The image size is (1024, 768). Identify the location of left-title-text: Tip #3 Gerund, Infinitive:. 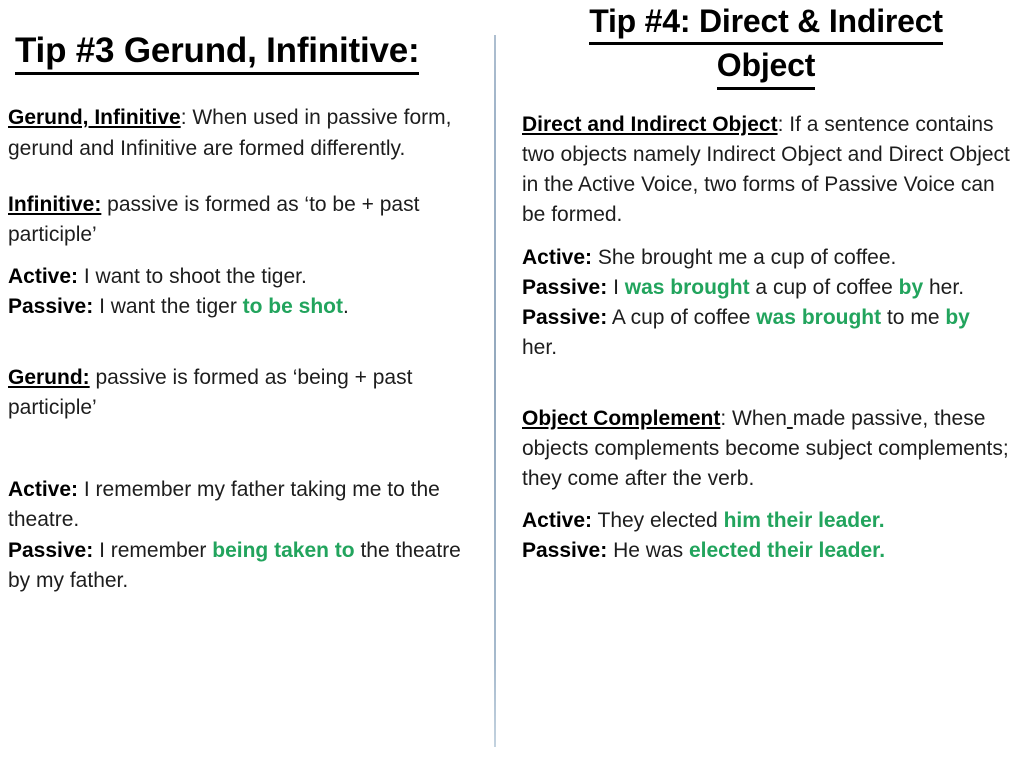
(217, 53).